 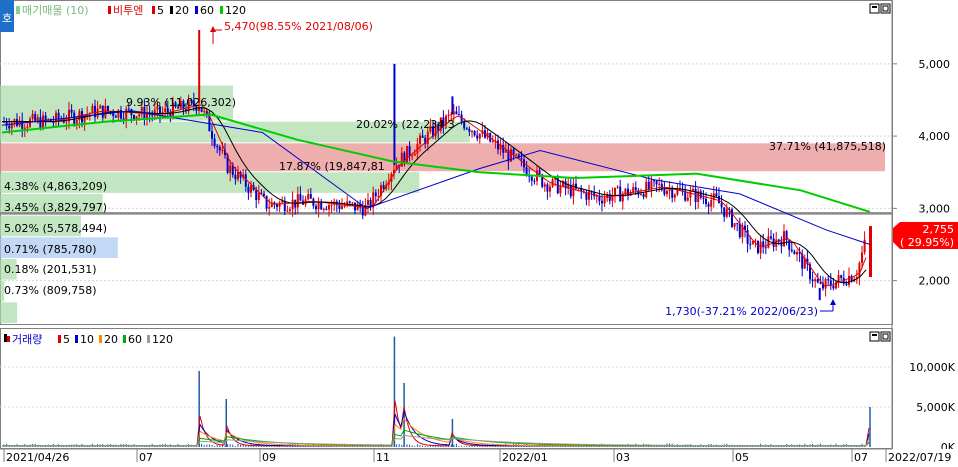 What do you see at coordinates (525, 457) in the screenshot?
I see `x-tick-label: 2022/01` at bounding box center [525, 457].